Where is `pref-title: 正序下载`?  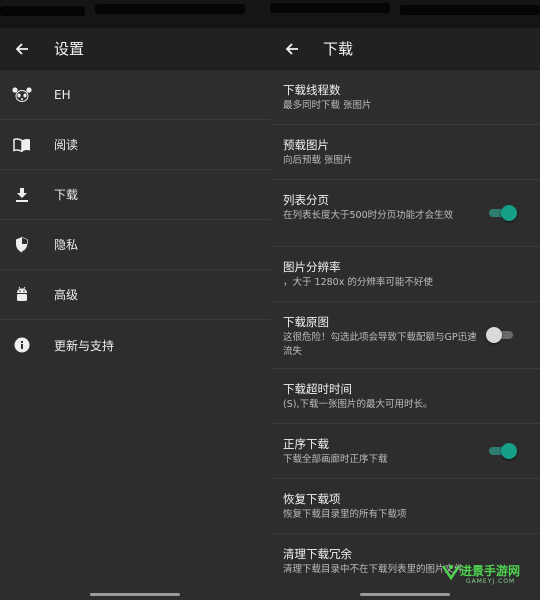
pref-title: 正序下载 is located at coordinates (306, 444).